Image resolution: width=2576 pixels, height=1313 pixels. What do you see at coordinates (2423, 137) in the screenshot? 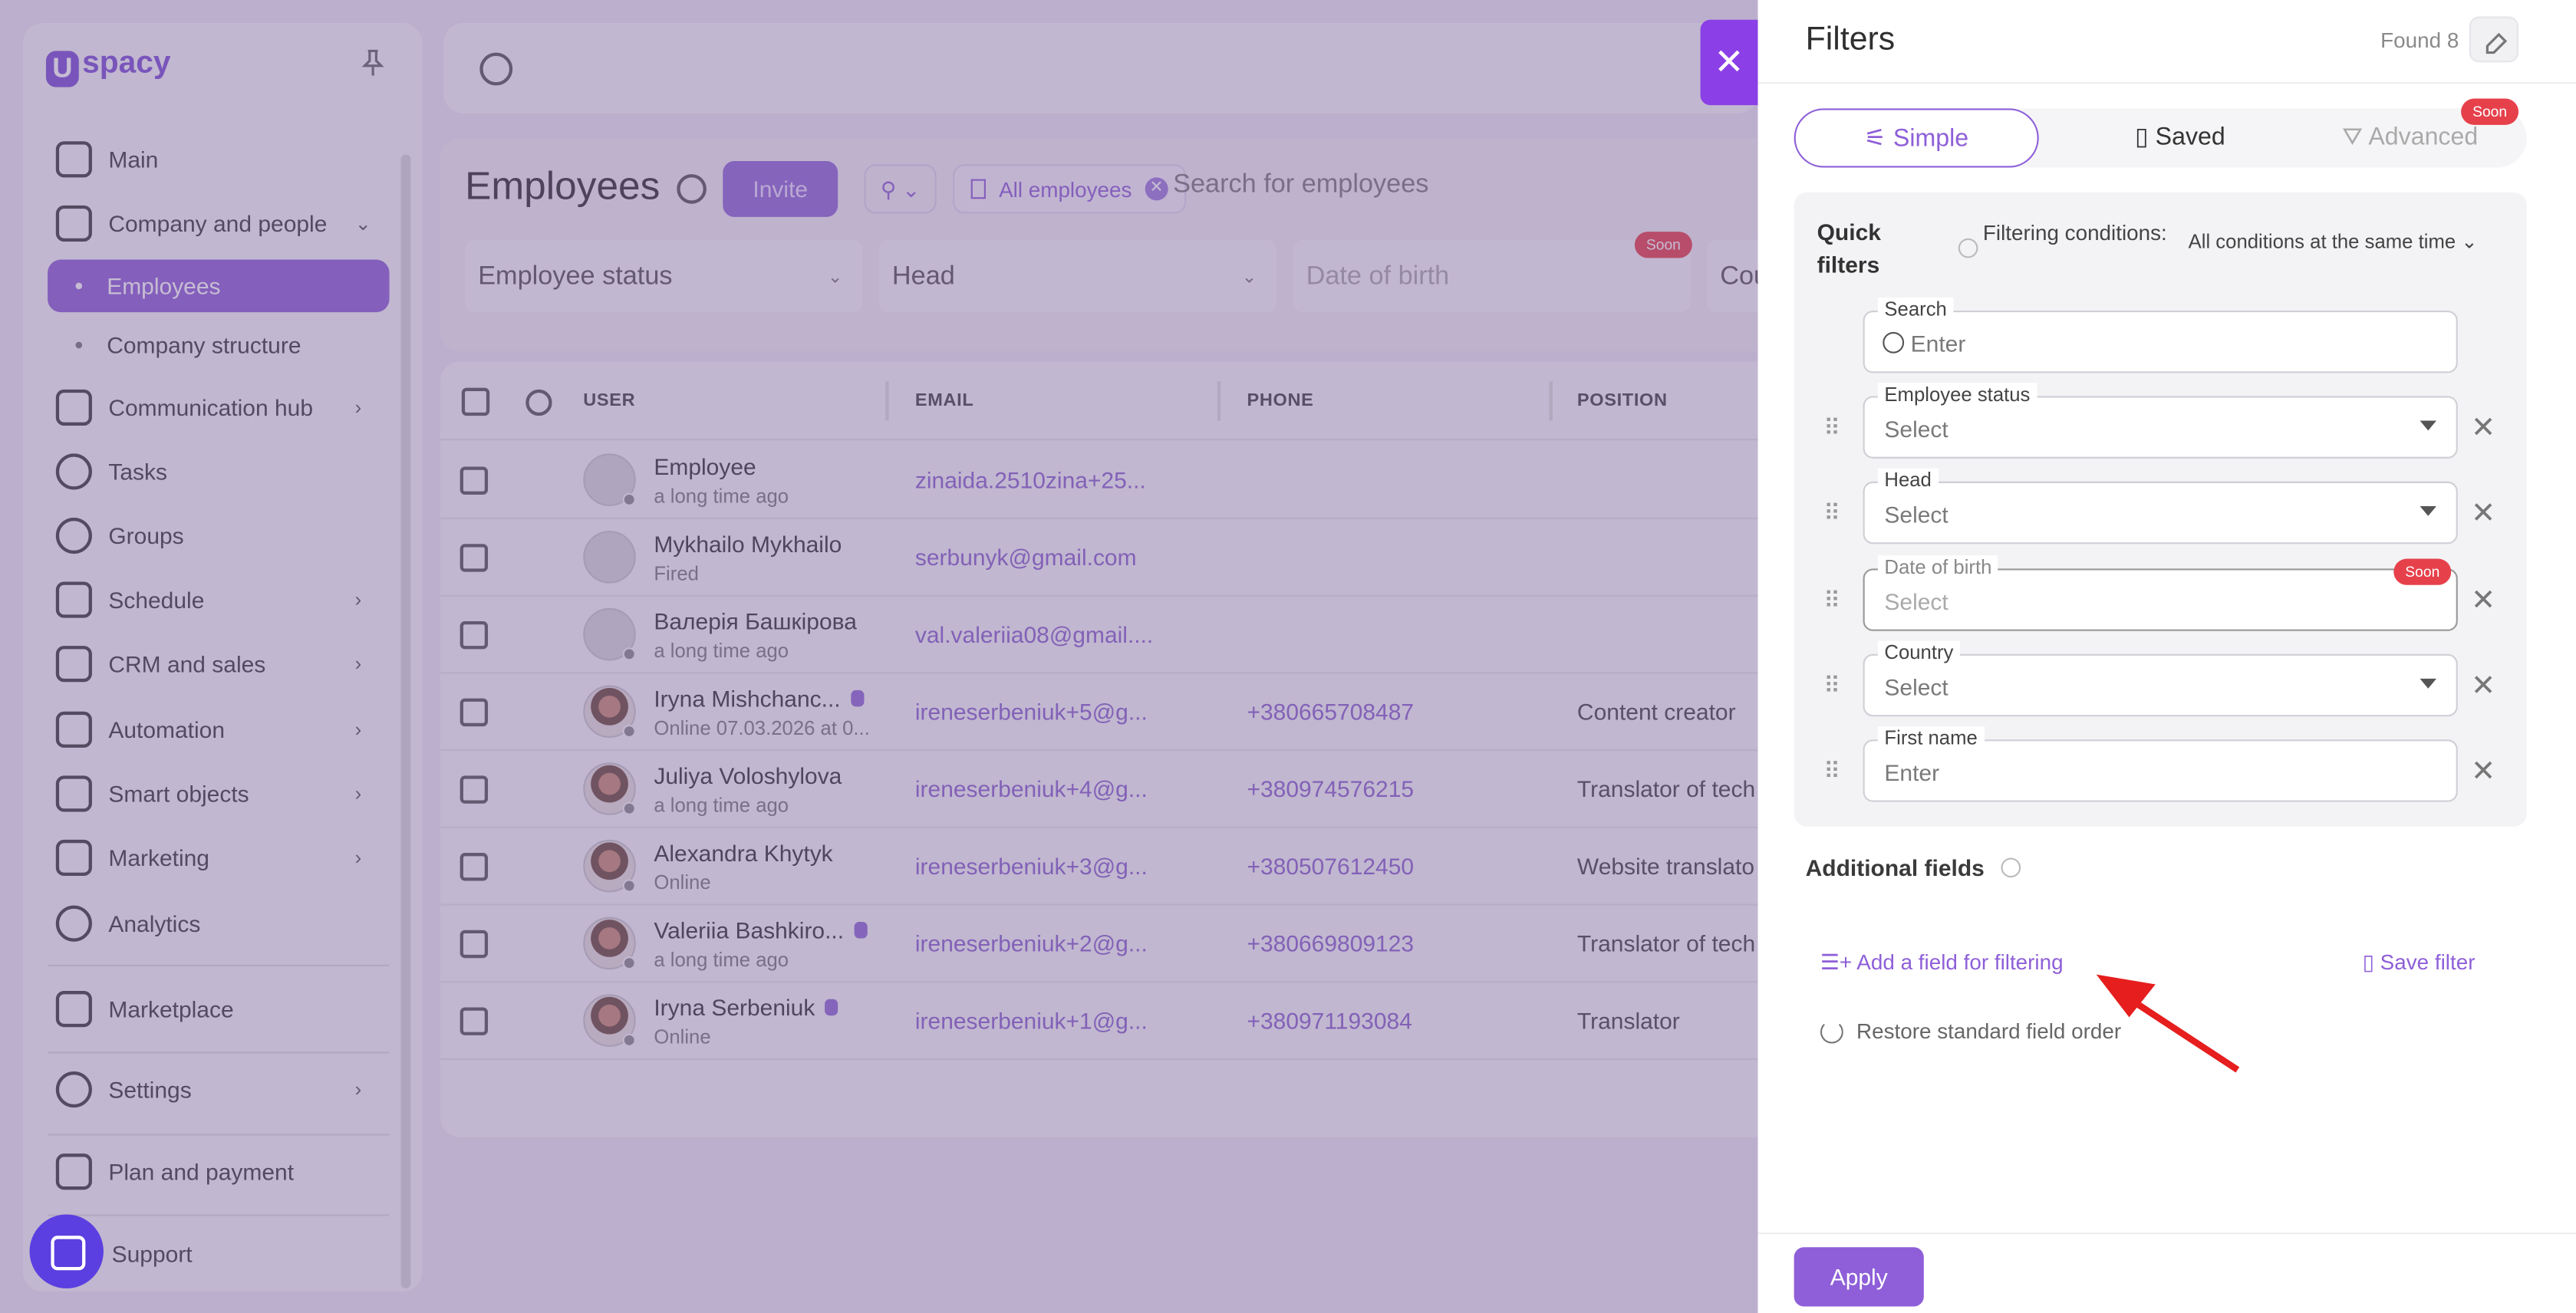
I see `tab-label: Advanced` at bounding box center [2423, 137].